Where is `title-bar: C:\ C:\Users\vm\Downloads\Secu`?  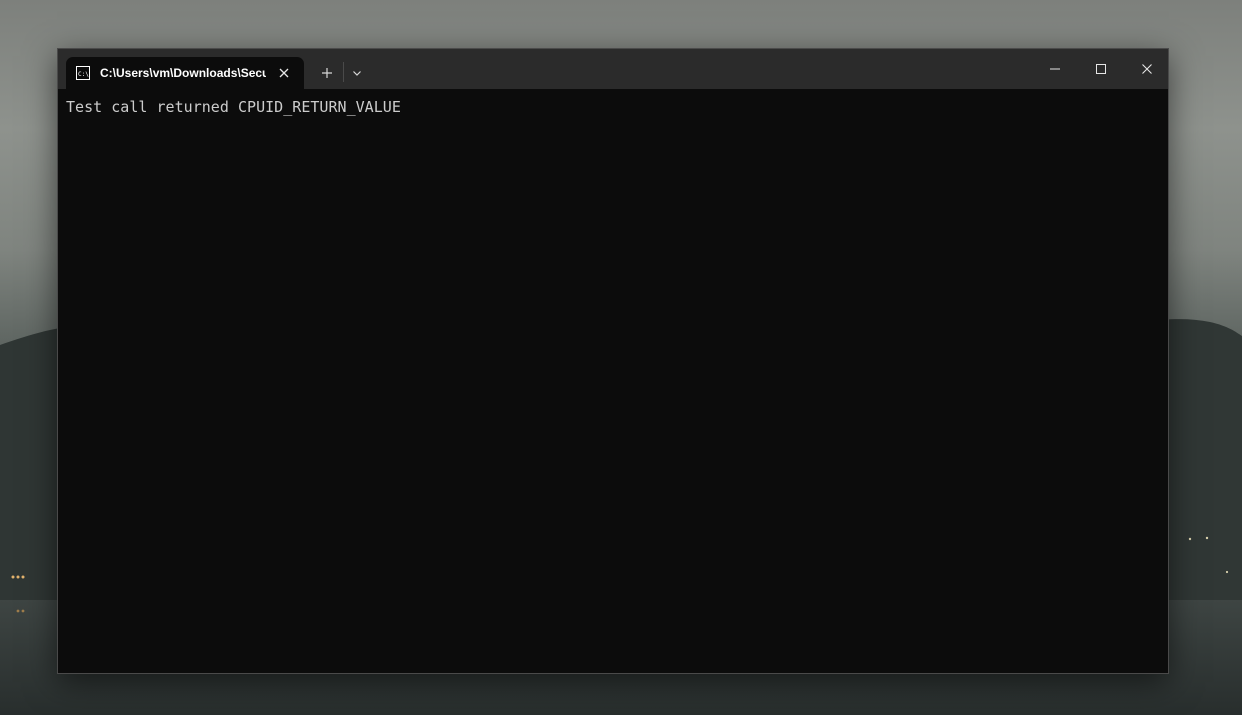 title-bar: C:\ C:\Users\vm\Downloads\Secu is located at coordinates (613, 69).